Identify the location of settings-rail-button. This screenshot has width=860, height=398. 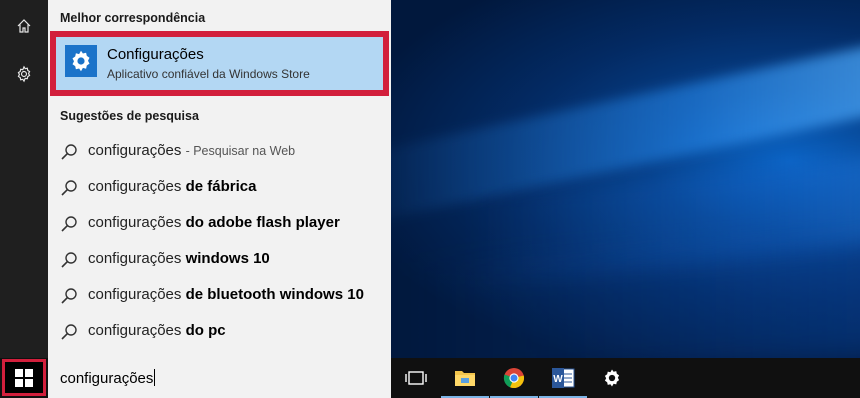
(24, 74).